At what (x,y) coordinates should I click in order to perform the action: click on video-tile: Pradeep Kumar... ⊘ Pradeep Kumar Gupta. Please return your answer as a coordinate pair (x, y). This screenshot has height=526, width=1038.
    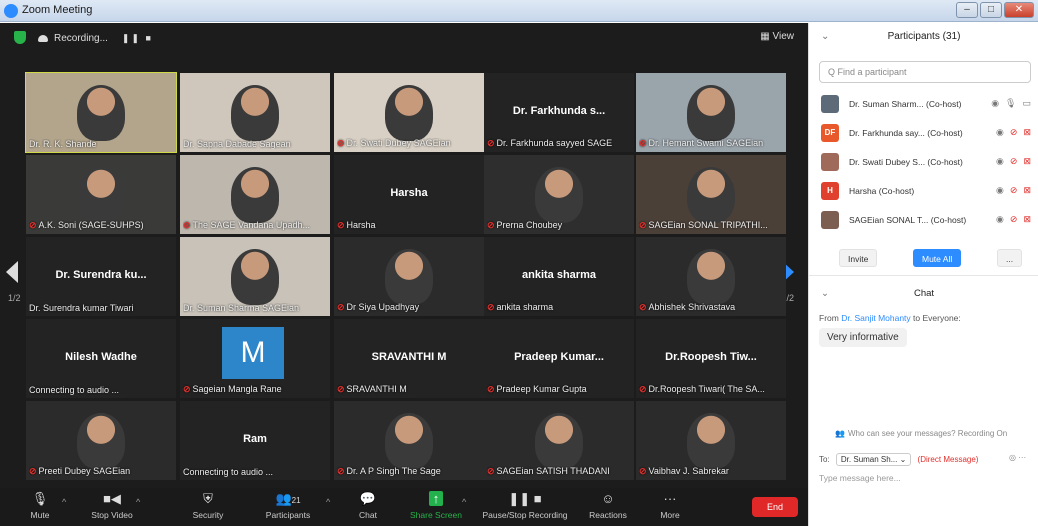
    Looking at the image, I should click on (559, 358).